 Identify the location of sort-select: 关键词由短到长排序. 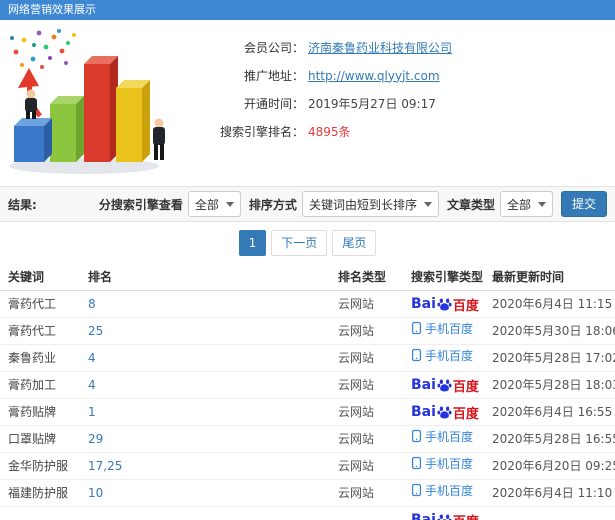
(370, 204).